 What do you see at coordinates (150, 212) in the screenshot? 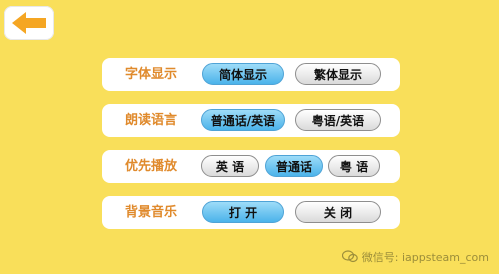
I see `row-label: 背景音乐` at bounding box center [150, 212].